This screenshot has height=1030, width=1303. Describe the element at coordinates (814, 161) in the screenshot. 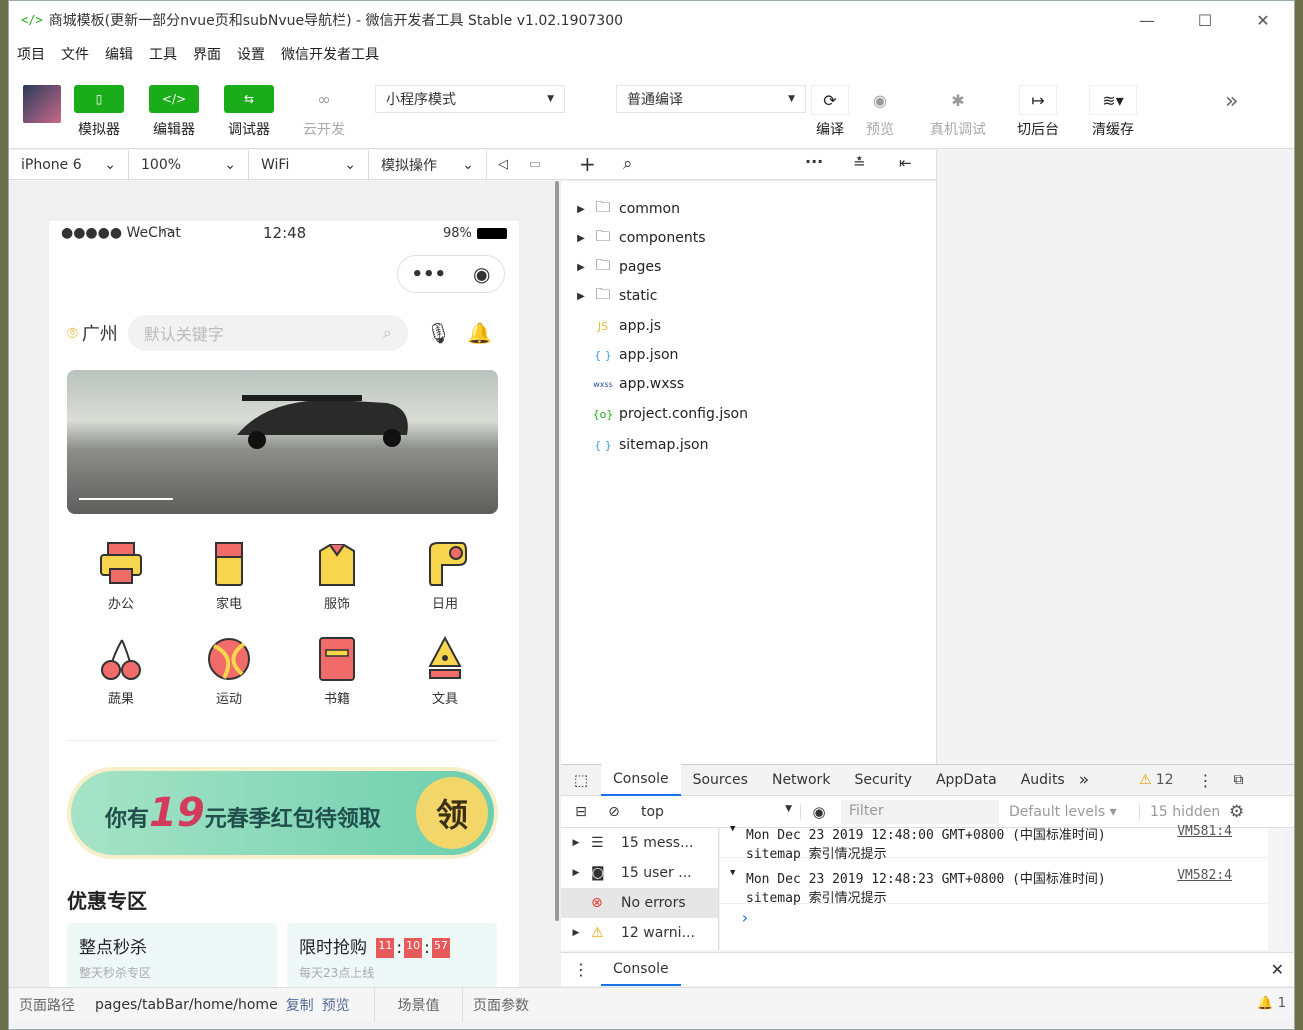

I see `more-icon: ···` at that location.